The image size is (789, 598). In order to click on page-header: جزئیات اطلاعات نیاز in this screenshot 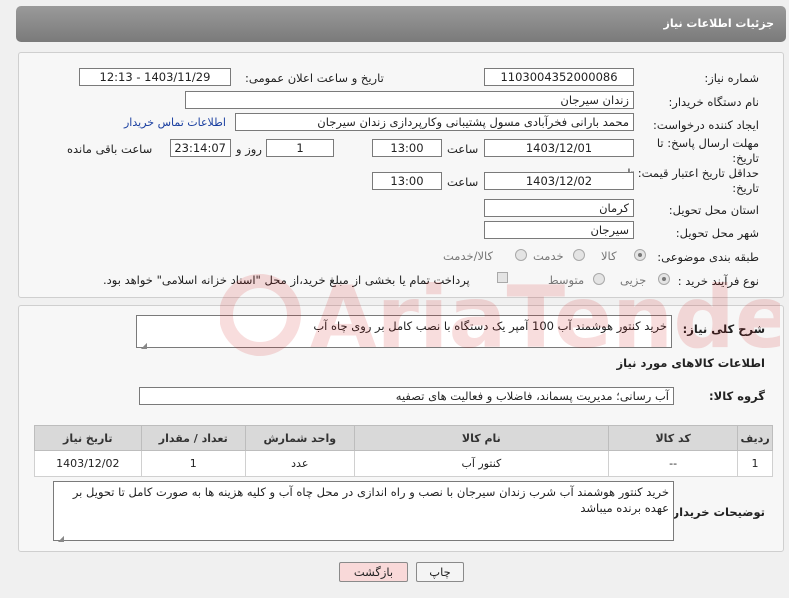, I will do `click(401, 24)`.